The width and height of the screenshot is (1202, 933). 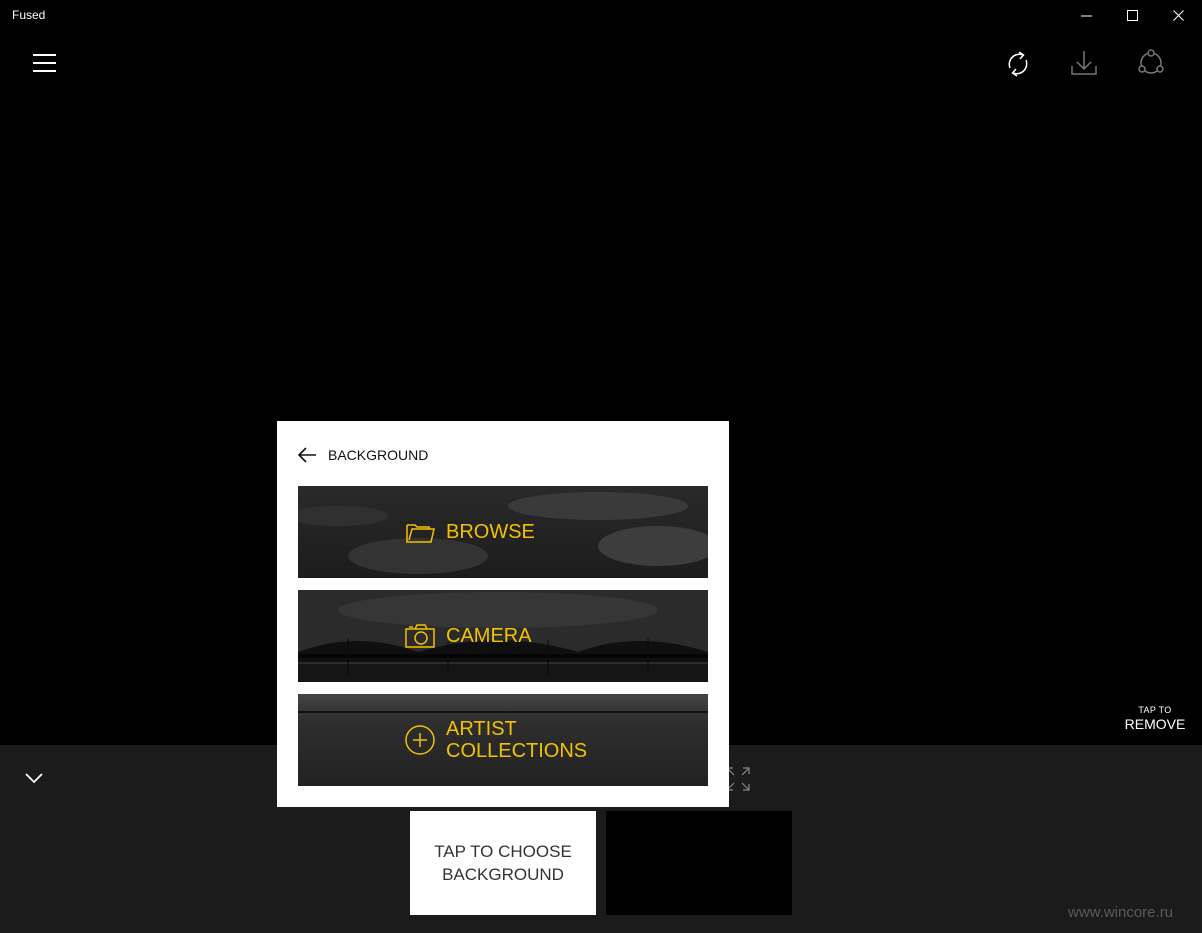 I want to click on close-button, so click(x=1179, y=16).